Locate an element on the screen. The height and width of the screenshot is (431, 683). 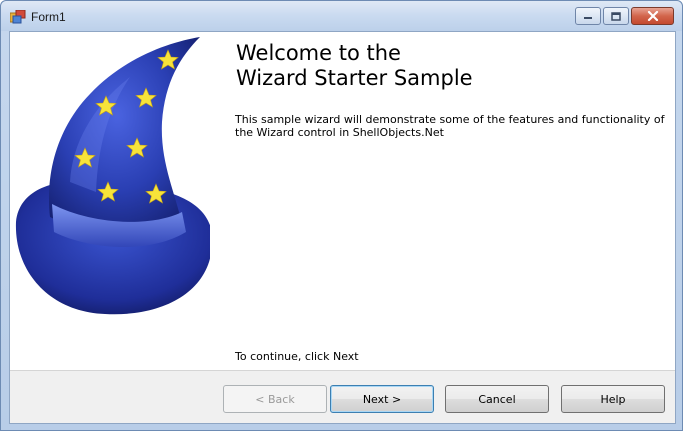
wizard-button-bar: < Back Next > Cancel Help is located at coordinates (342, 396).